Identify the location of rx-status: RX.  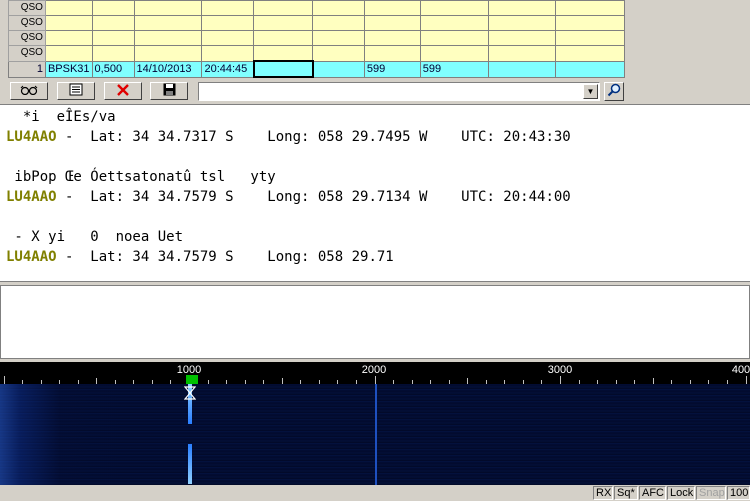
(603, 493).